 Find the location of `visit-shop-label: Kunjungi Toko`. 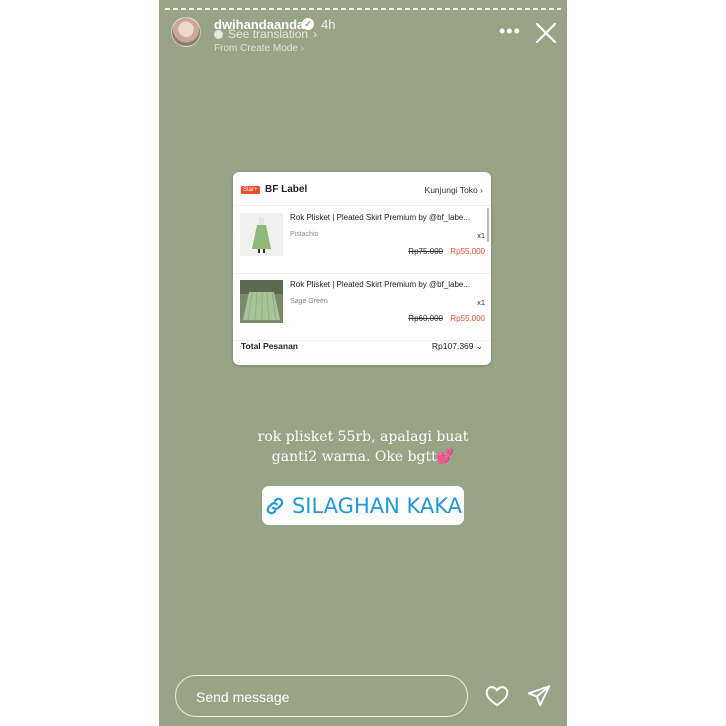

visit-shop-label: Kunjungi Toko is located at coordinates (451, 190).